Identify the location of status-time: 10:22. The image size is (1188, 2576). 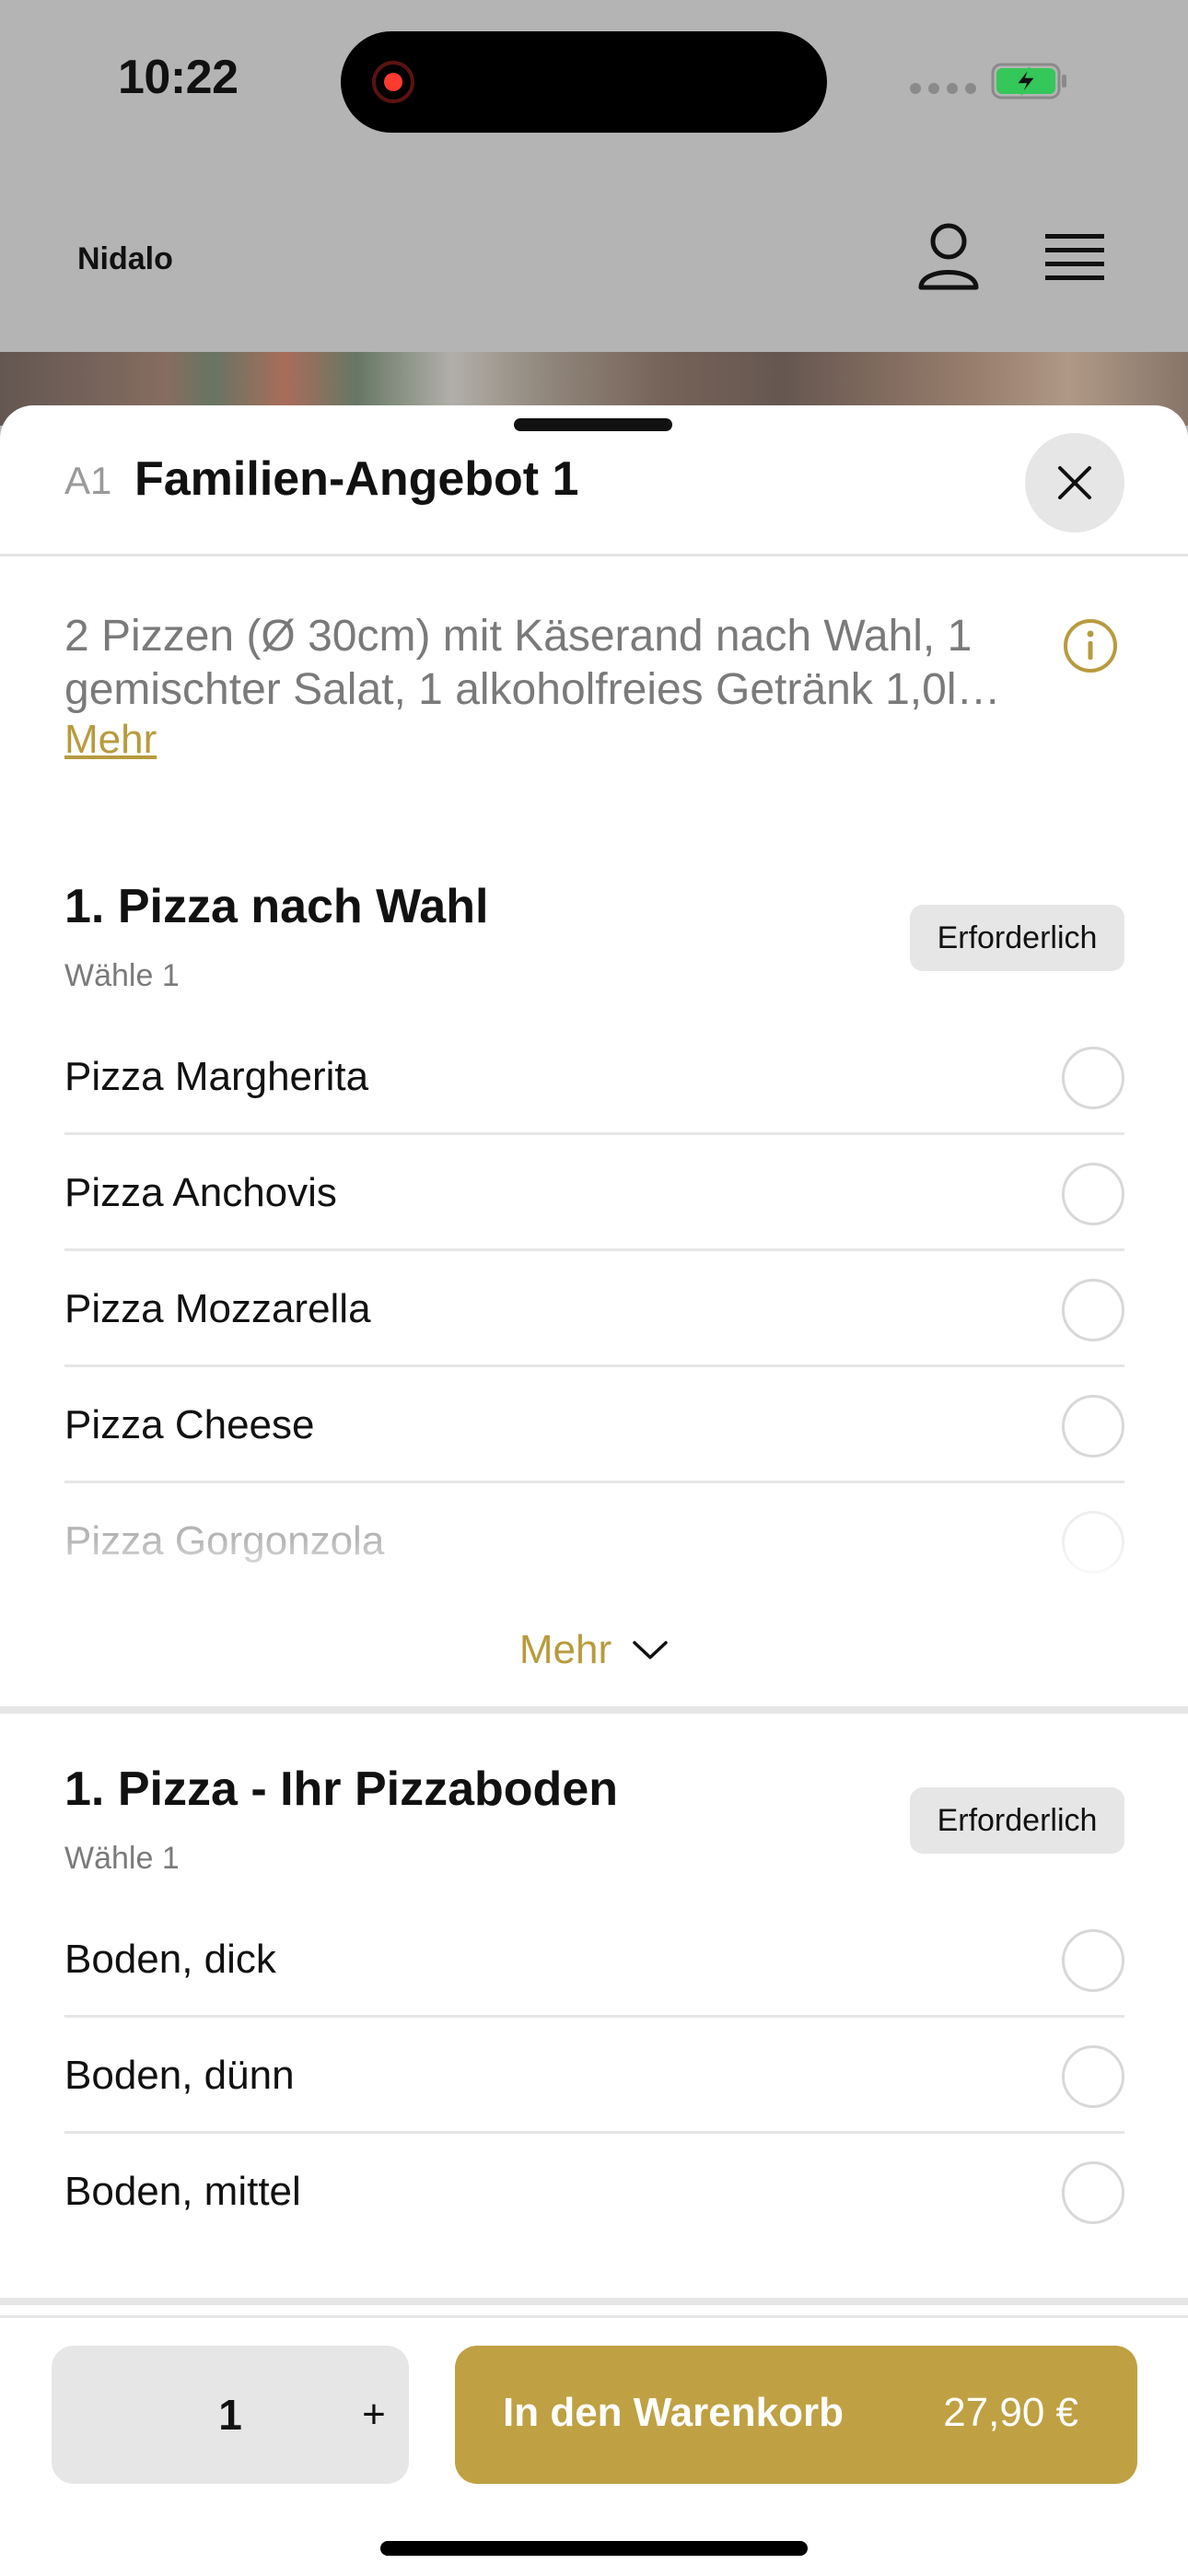
(178, 77).